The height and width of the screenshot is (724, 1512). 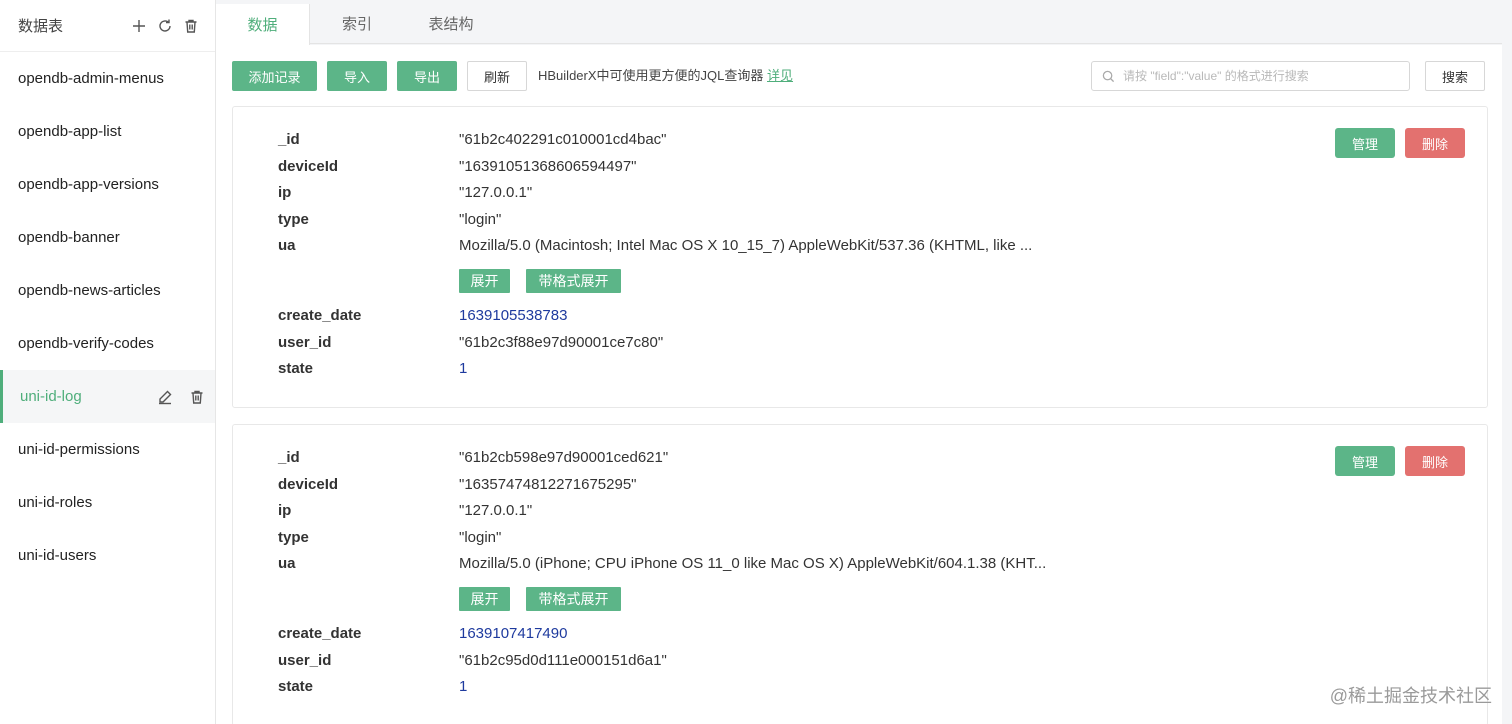 I want to click on field-value: "61b2cb598e97d90001ced621", so click(x=564, y=457).